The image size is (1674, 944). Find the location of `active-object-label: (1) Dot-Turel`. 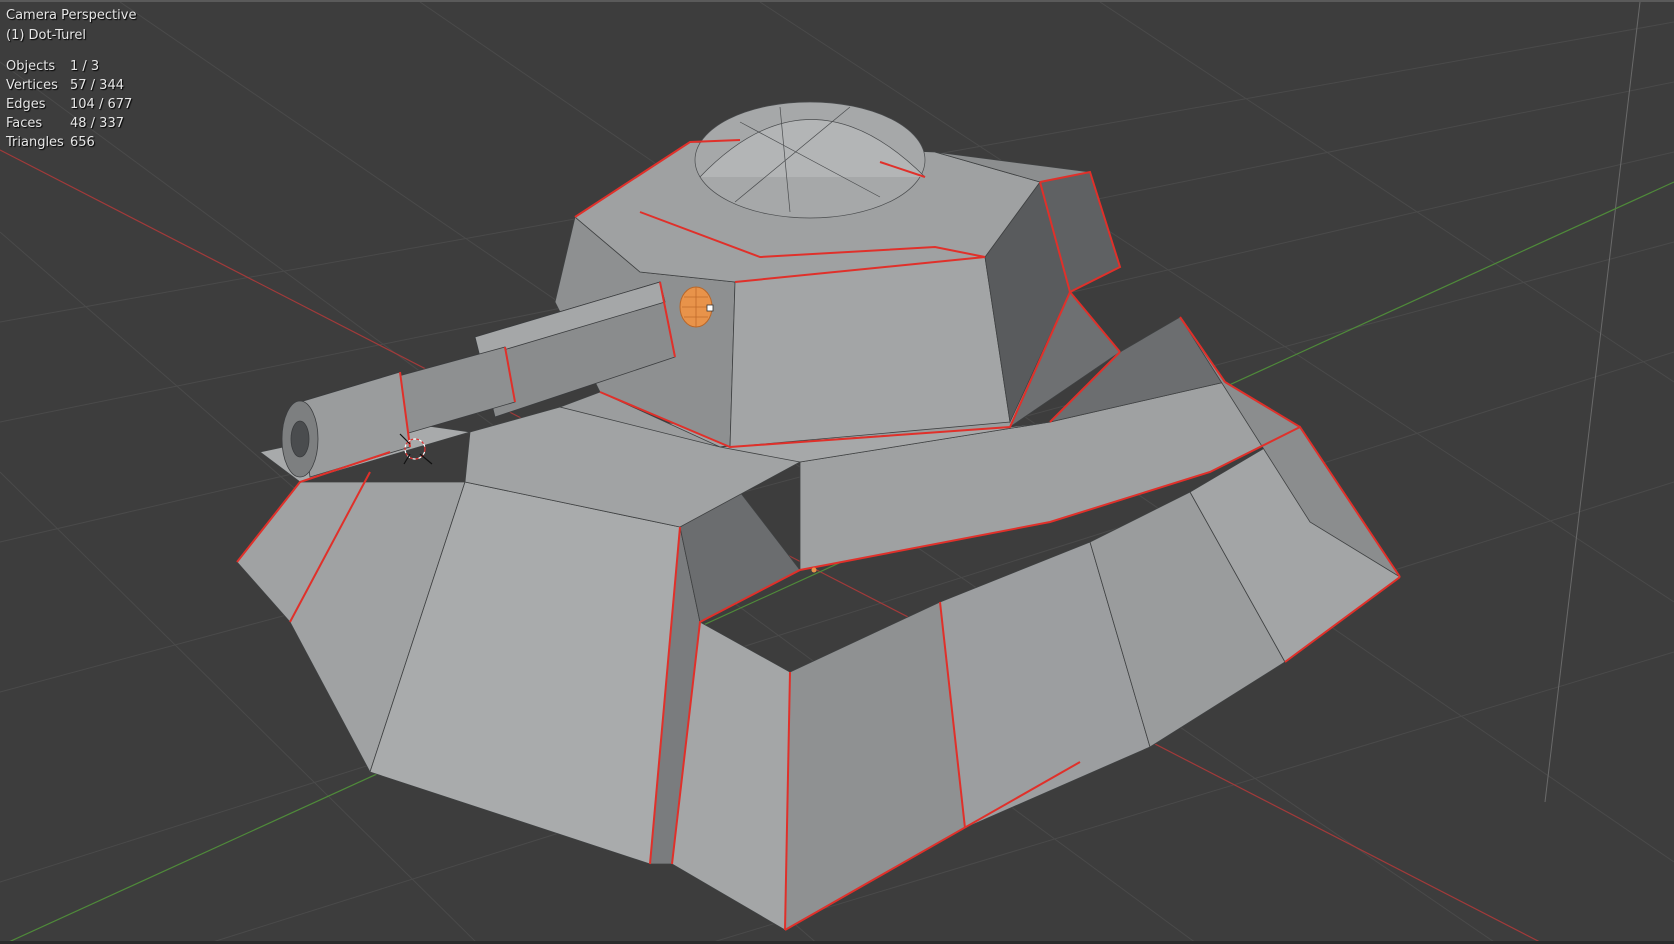

active-object-label: (1) Dot-Turel is located at coordinates (46, 35).